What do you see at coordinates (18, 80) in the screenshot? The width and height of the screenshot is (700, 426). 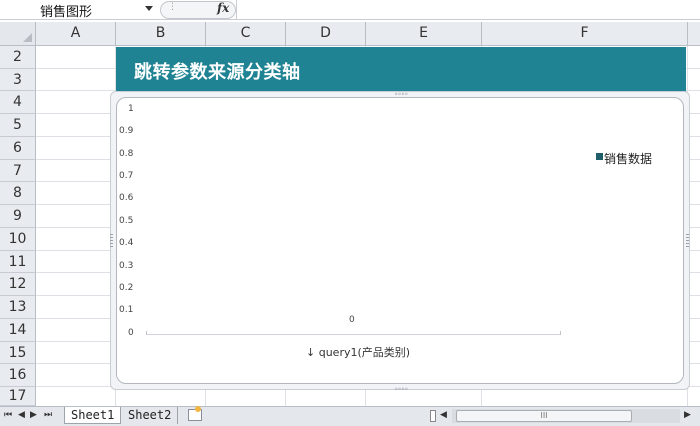 I see `row-header-3: 3` at bounding box center [18, 80].